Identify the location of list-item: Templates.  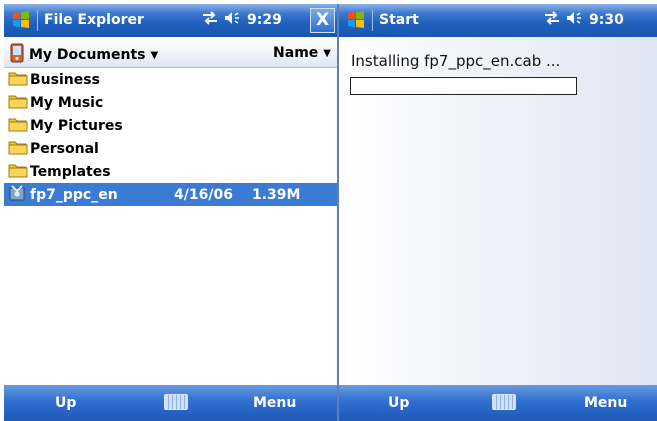
(170, 171).